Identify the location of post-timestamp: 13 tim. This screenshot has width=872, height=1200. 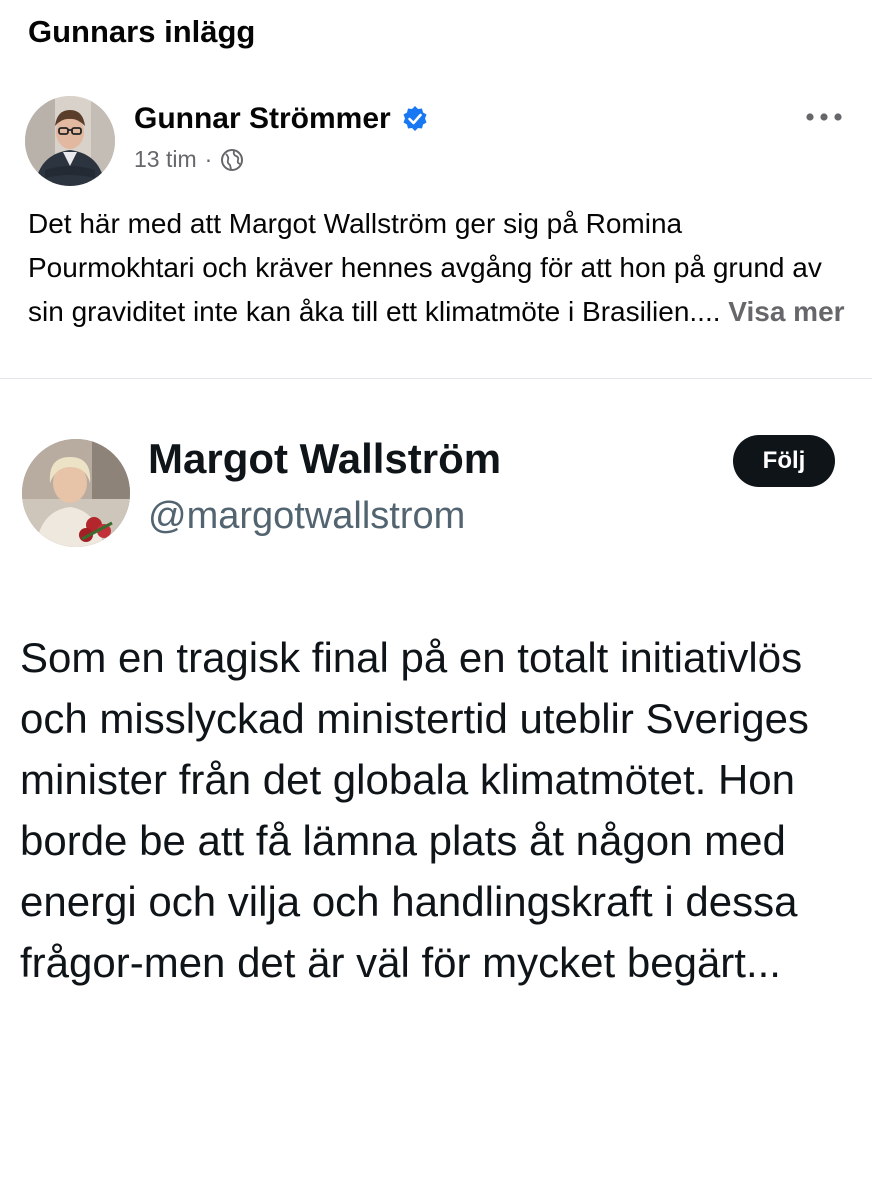
(165, 159).